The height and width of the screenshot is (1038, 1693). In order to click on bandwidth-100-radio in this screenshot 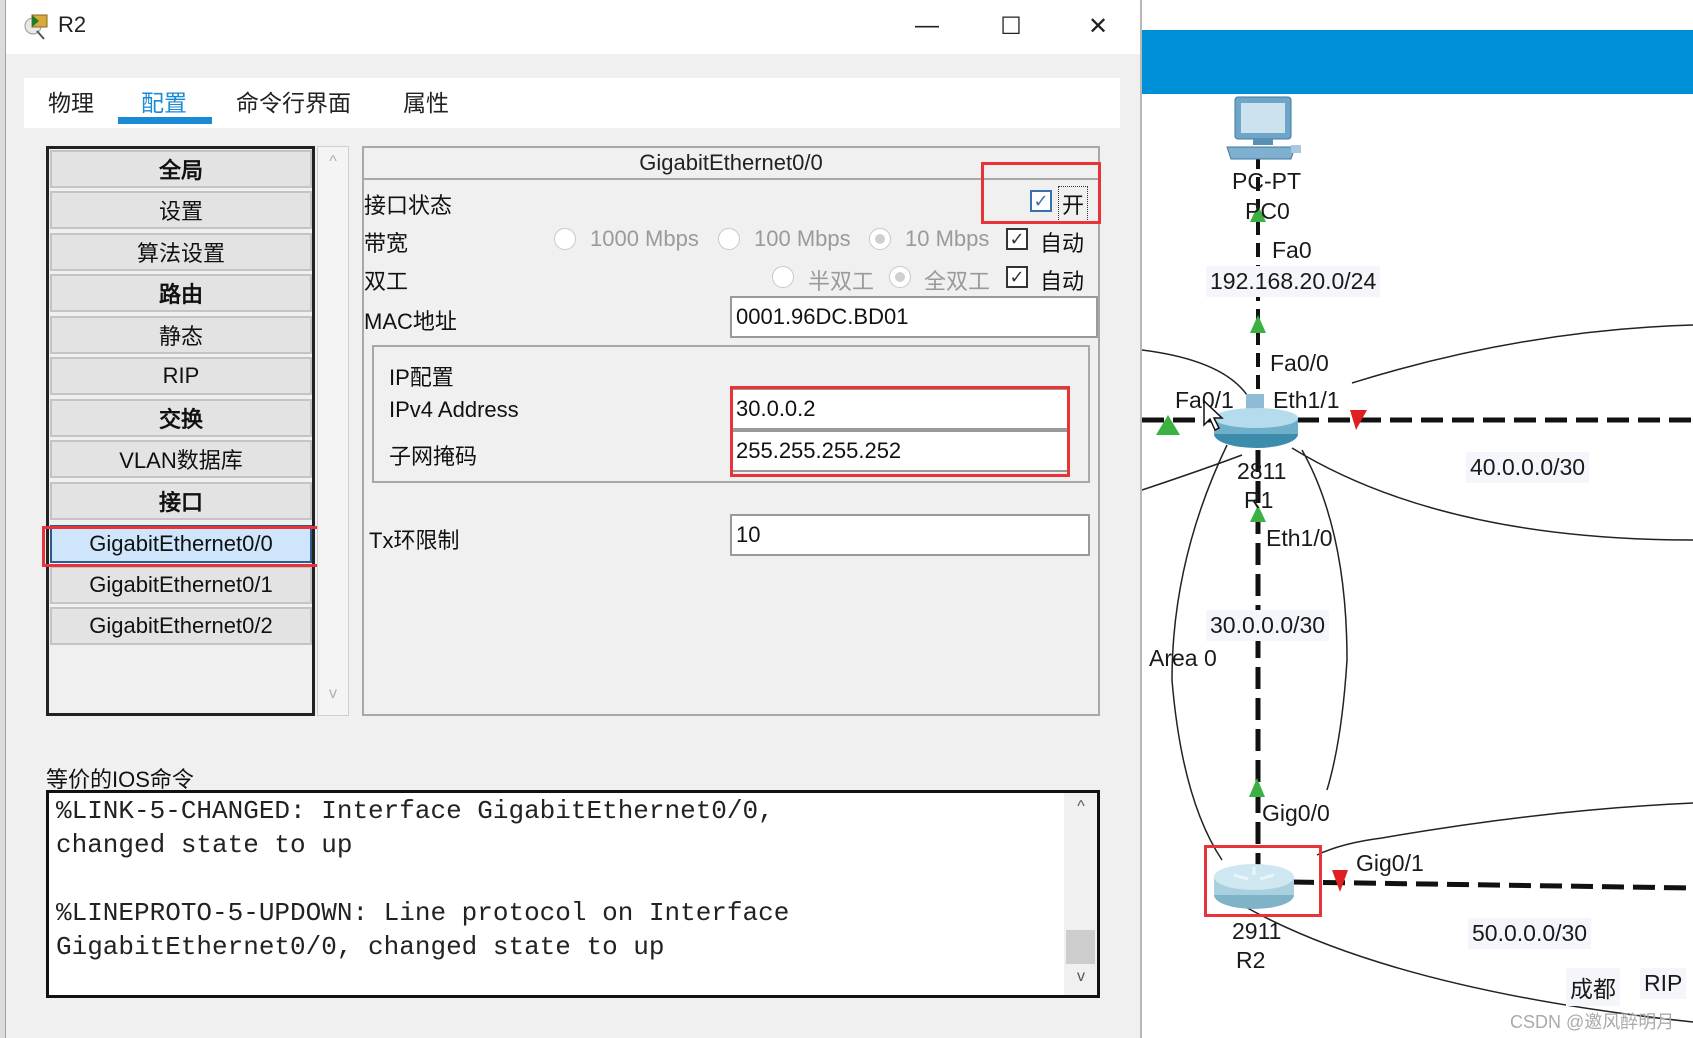, I will do `click(729, 239)`.